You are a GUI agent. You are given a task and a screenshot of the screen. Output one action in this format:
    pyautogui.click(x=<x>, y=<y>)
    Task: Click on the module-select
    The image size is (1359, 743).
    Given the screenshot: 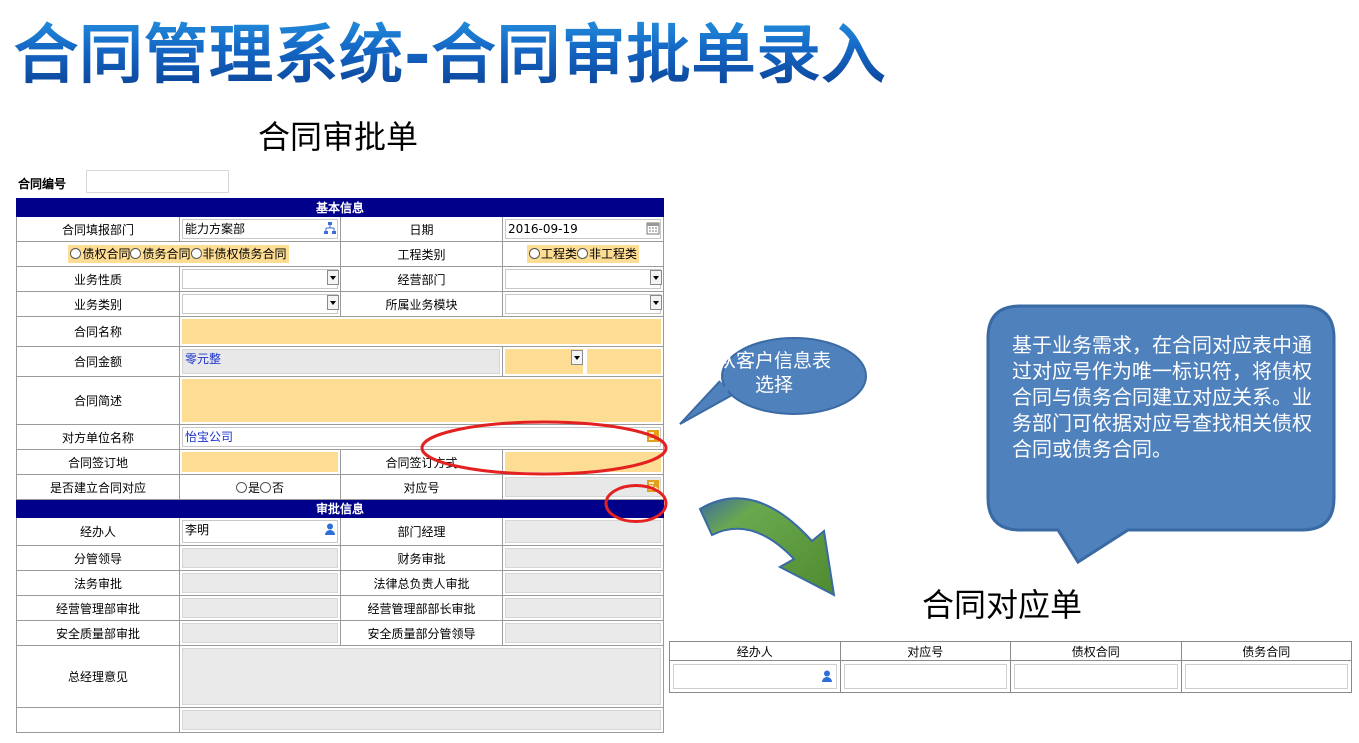 What is the action you would take?
    pyautogui.click(x=583, y=304)
    